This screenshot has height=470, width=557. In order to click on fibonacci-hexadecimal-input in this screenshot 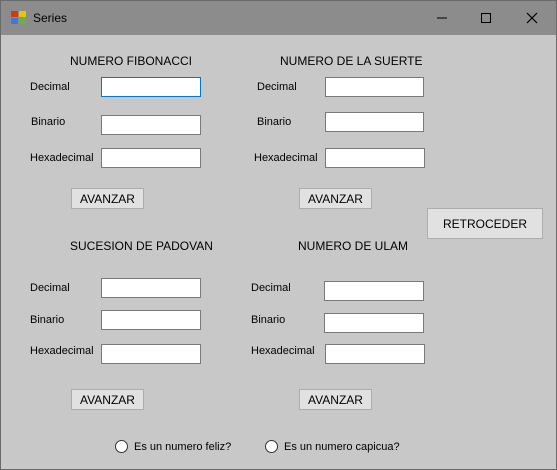, I will do `click(151, 158)`.